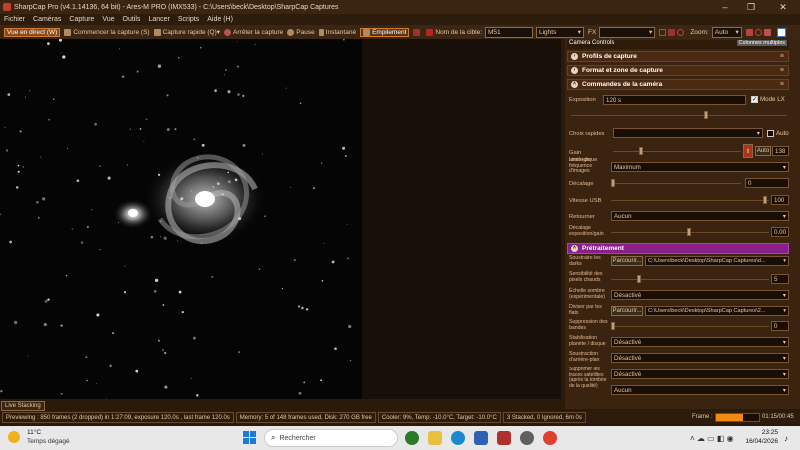 This screenshot has height=450, width=800. What do you see at coordinates (627, 32) in the screenshot?
I see `fx-select: ▾` at bounding box center [627, 32].